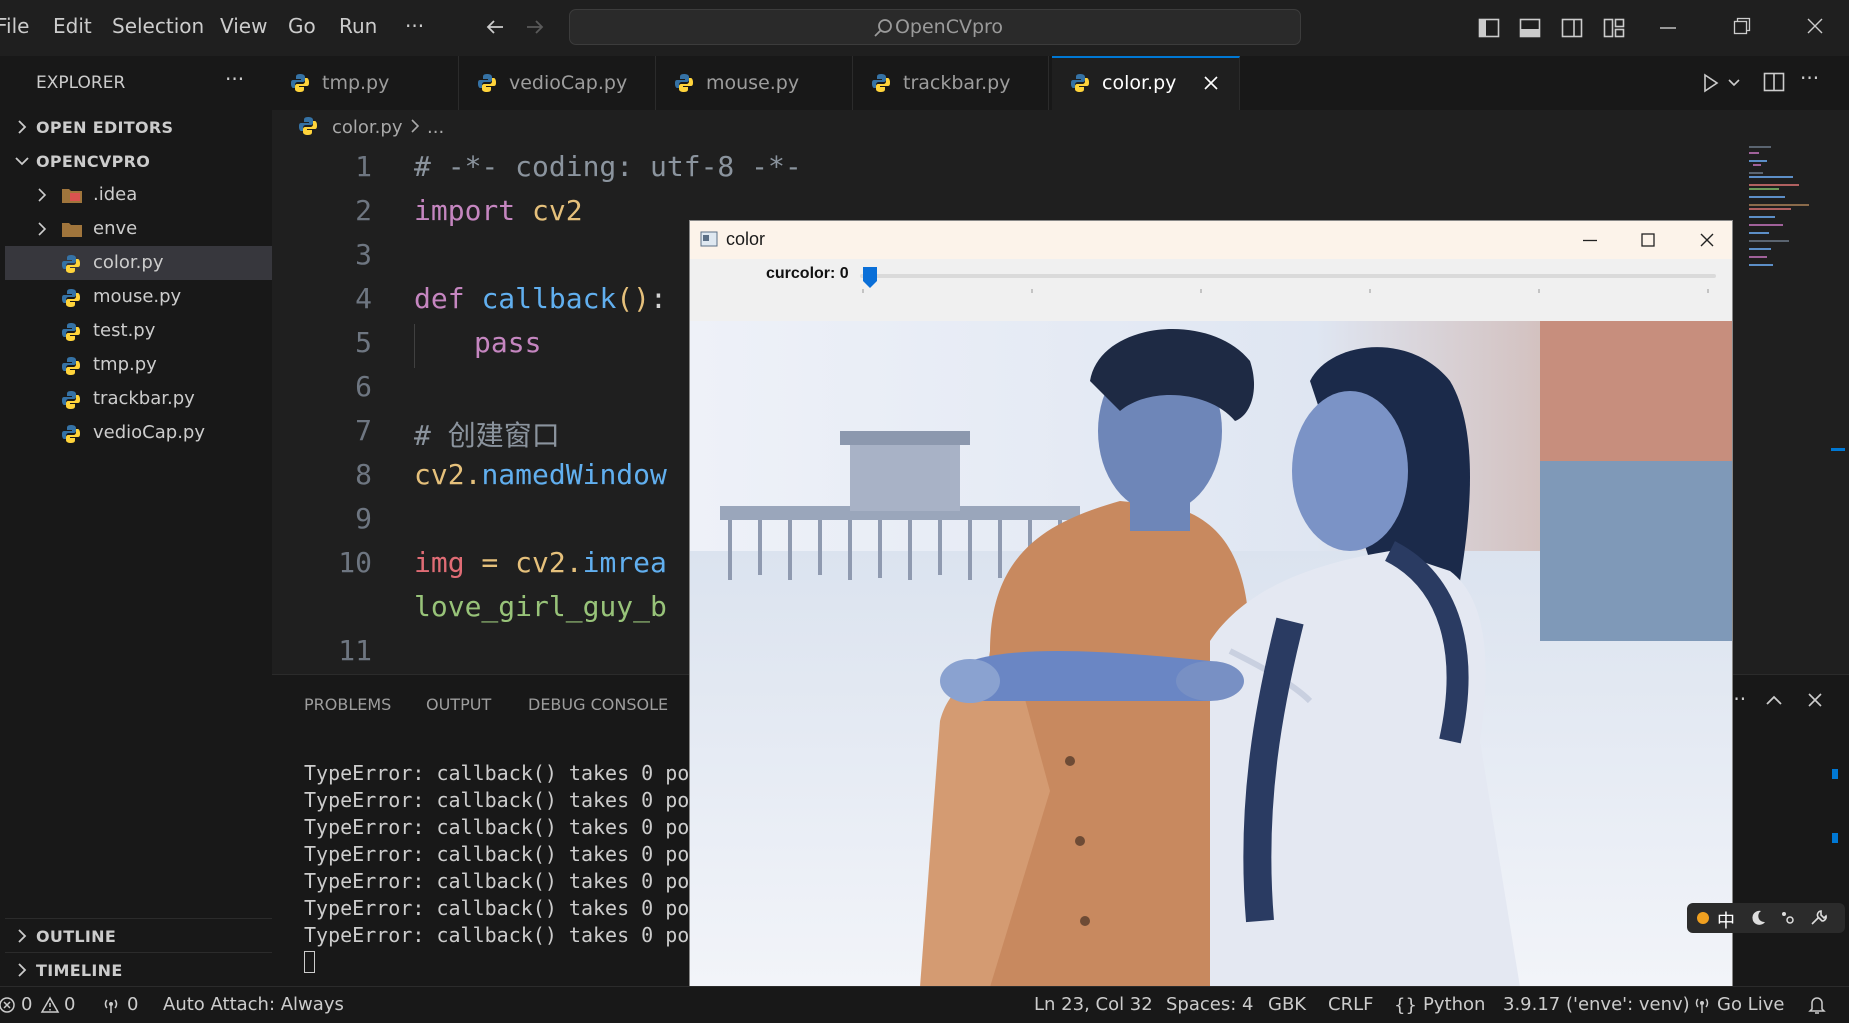 The image size is (1849, 1023). Describe the element at coordinates (138, 229) in the screenshot. I see `tree-item-enve: enve` at that location.